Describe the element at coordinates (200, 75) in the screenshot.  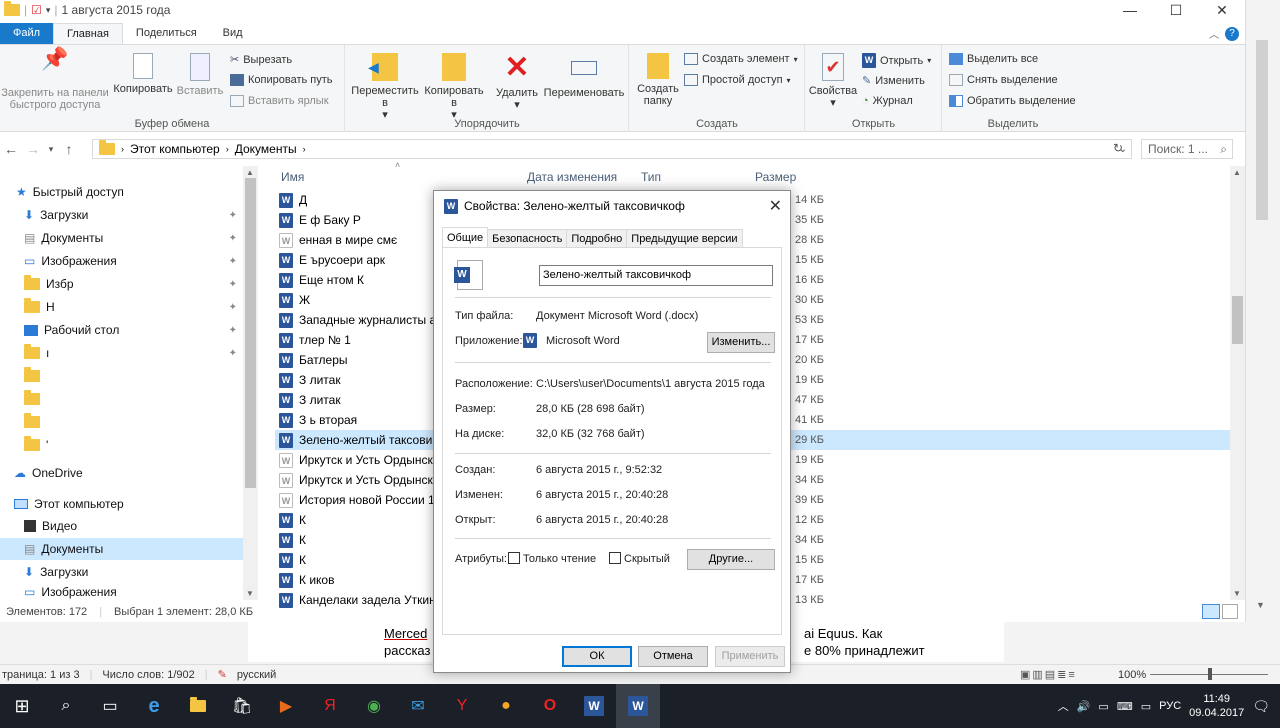
I see `paste-button: Вставить` at that location.